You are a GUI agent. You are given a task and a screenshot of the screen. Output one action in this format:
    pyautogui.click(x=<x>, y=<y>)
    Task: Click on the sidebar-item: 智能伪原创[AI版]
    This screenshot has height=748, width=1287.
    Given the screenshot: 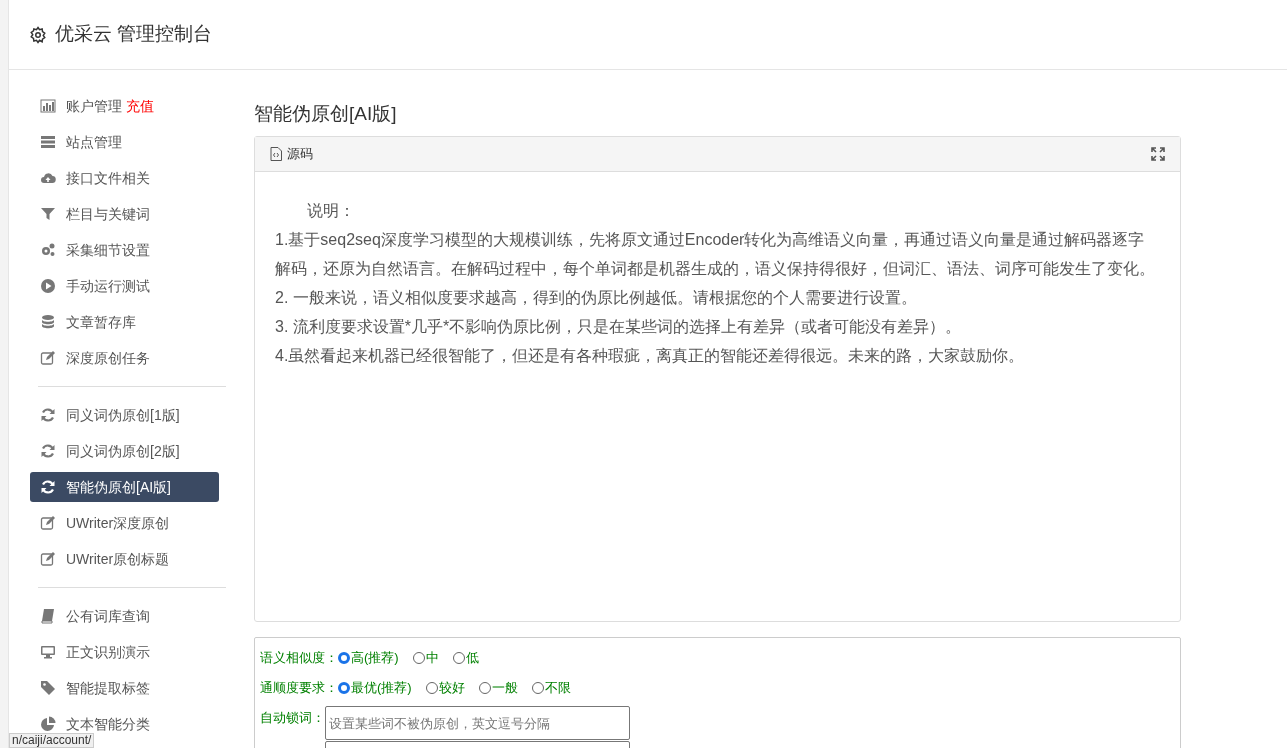 What is the action you would take?
    pyautogui.click(x=124, y=487)
    